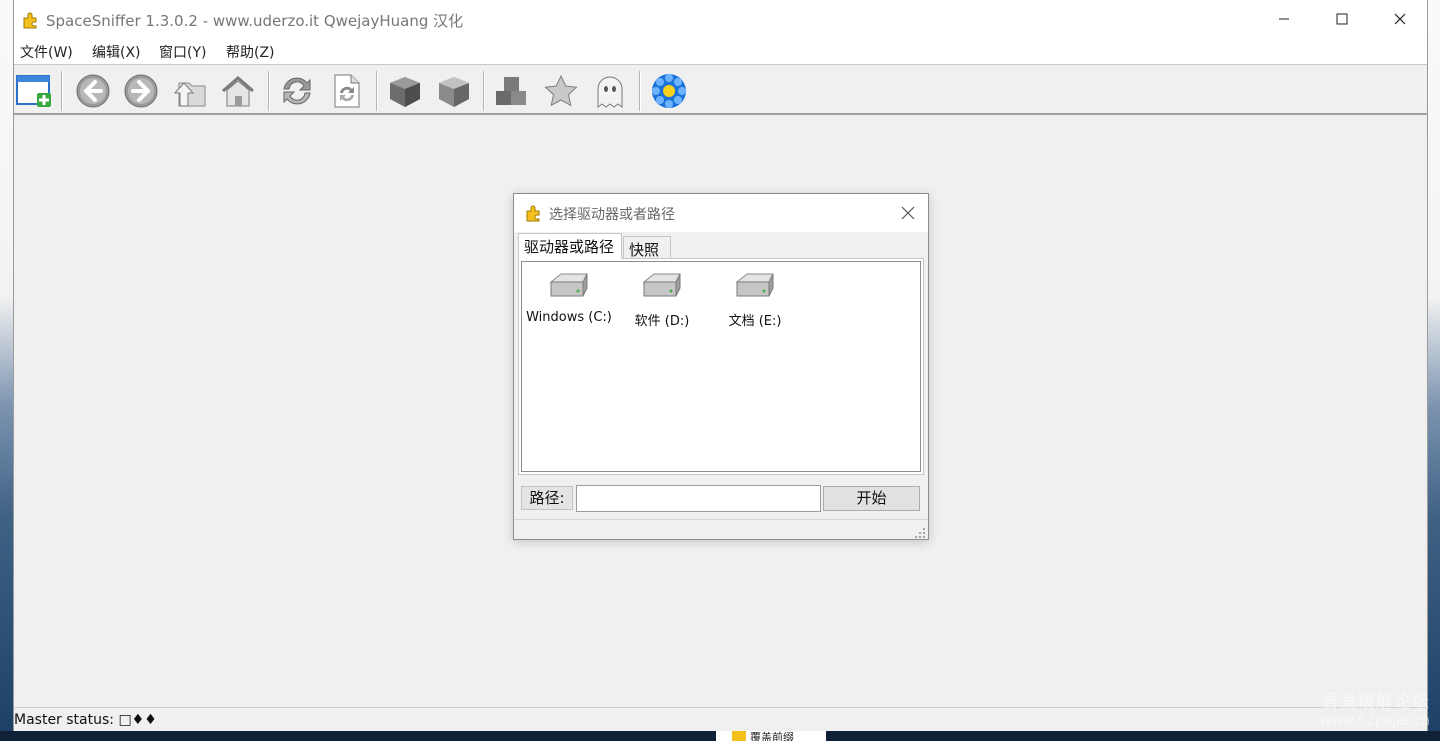  What do you see at coordinates (720, 51) in the screenshot?
I see `menubar: 文件(W) 编辑(X) 窗口(Y) 帮助(Z)` at bounding box center [720, 51].